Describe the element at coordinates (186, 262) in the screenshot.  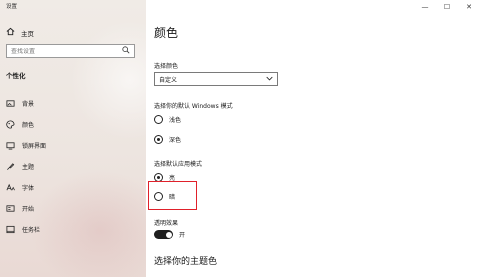
I see `accent-color-heading: 选择你的主题色` at that location.